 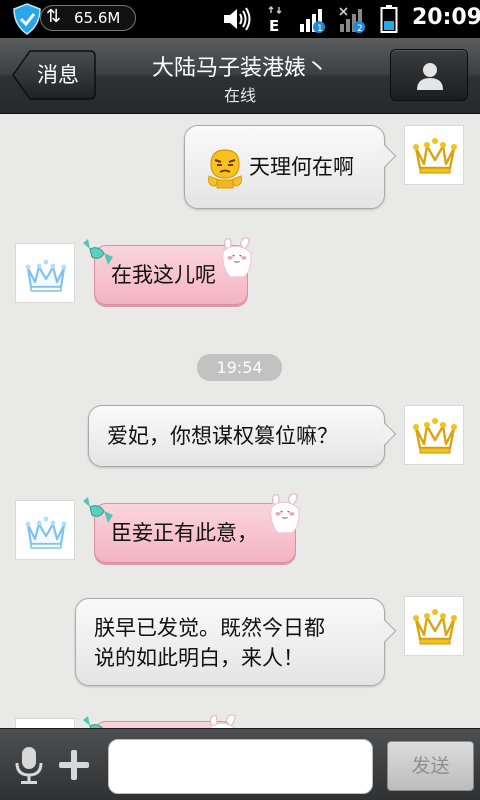 What do you see at coordinates (27, 19) in the screenshot?
I see `shield-icon` at bounding box center [27, 19].